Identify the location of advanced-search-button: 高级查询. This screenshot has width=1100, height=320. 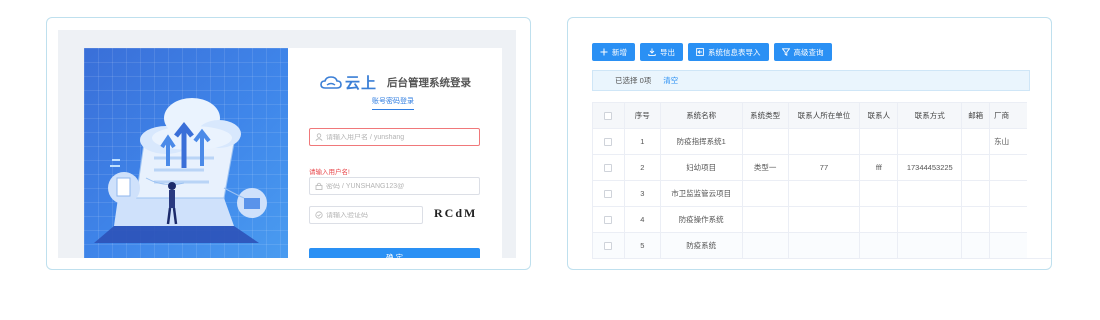
(802, 52).